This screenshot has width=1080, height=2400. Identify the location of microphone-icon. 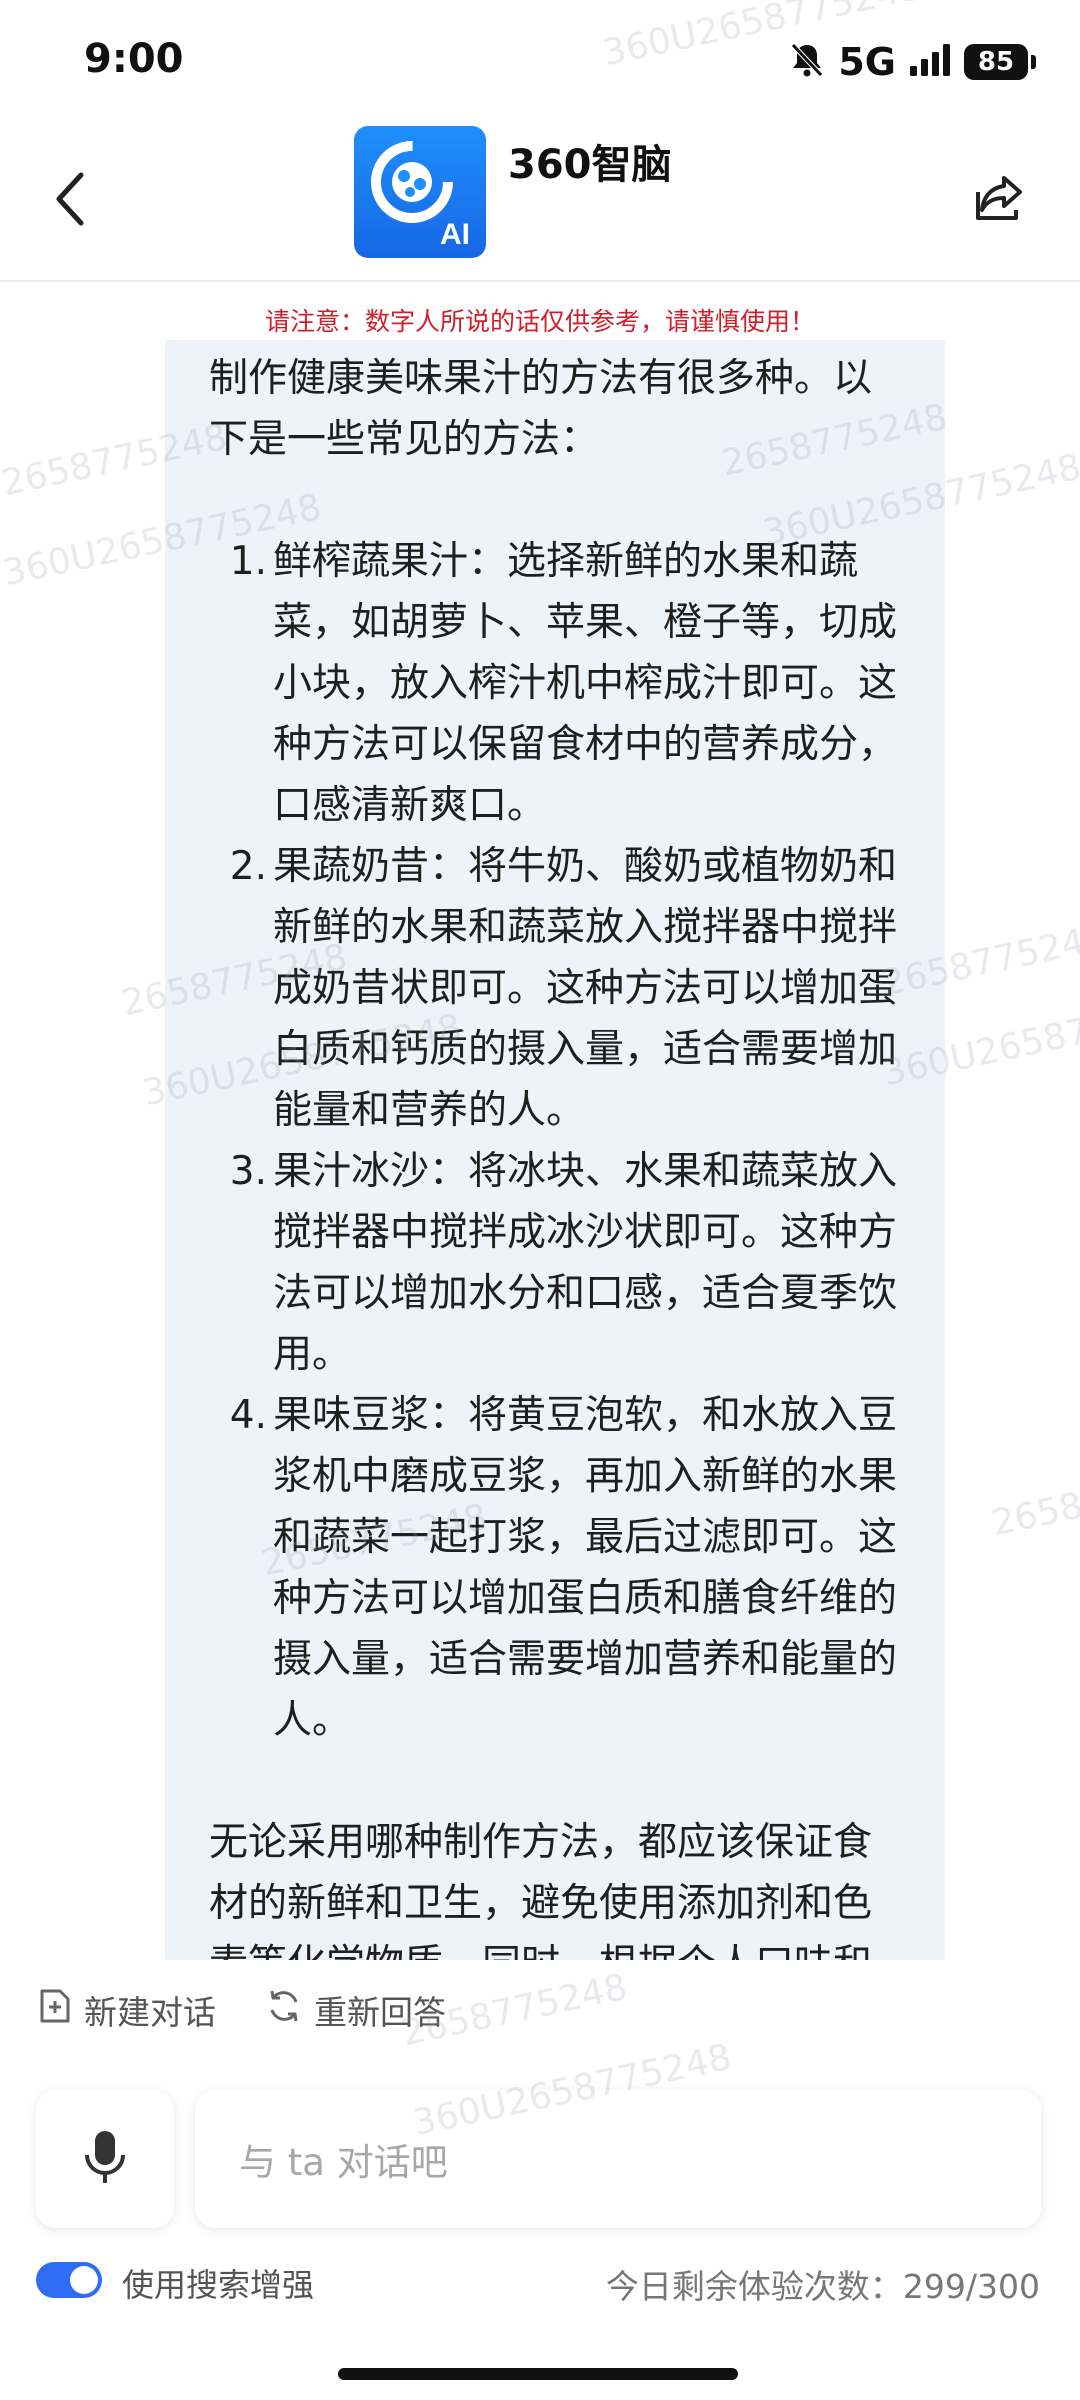
(105, 2159).